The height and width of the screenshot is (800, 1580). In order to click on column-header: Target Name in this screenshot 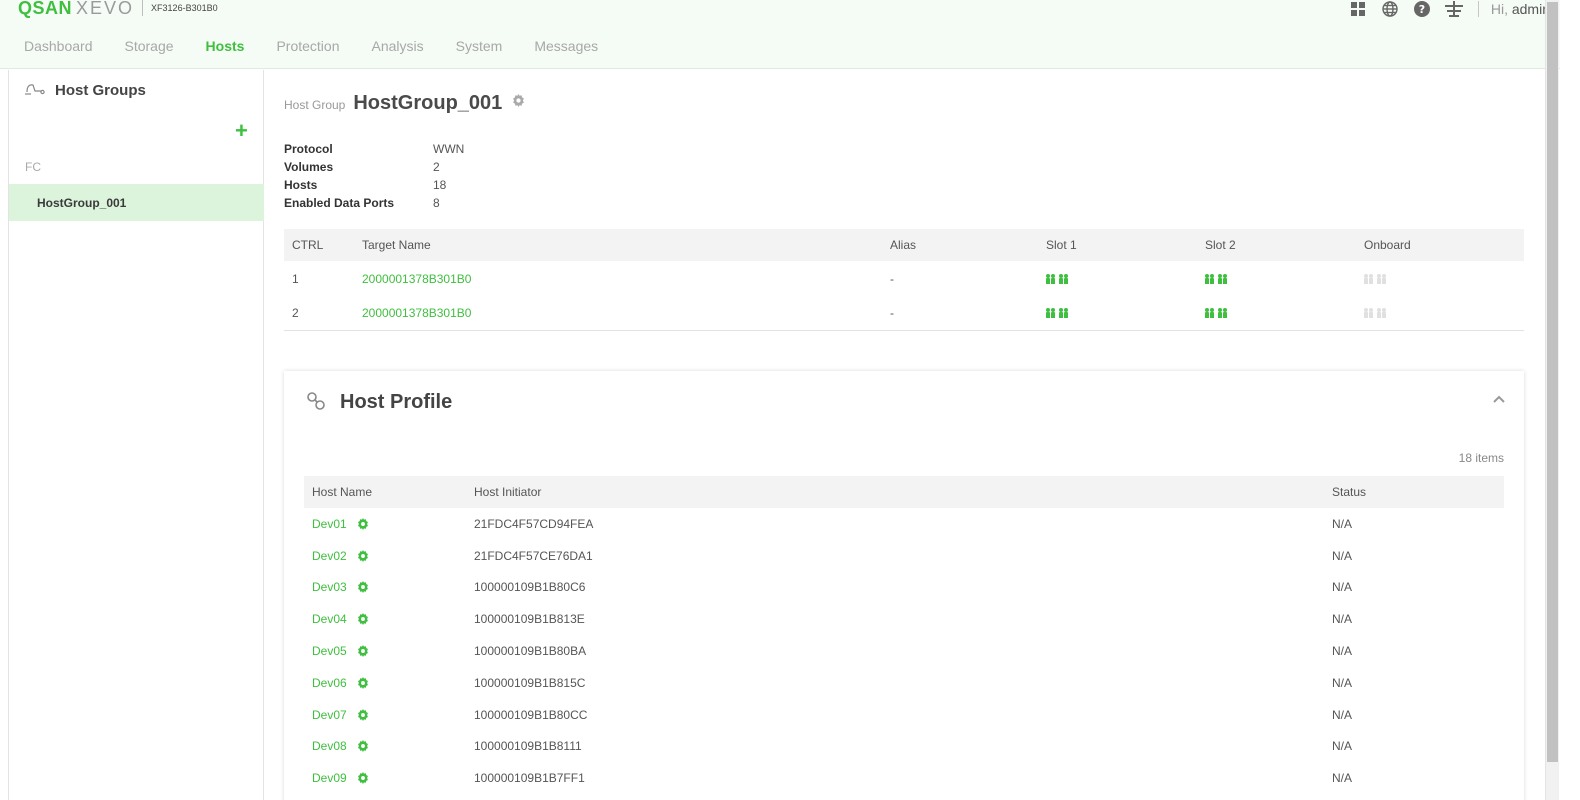, I will do `click(626, 245)`.